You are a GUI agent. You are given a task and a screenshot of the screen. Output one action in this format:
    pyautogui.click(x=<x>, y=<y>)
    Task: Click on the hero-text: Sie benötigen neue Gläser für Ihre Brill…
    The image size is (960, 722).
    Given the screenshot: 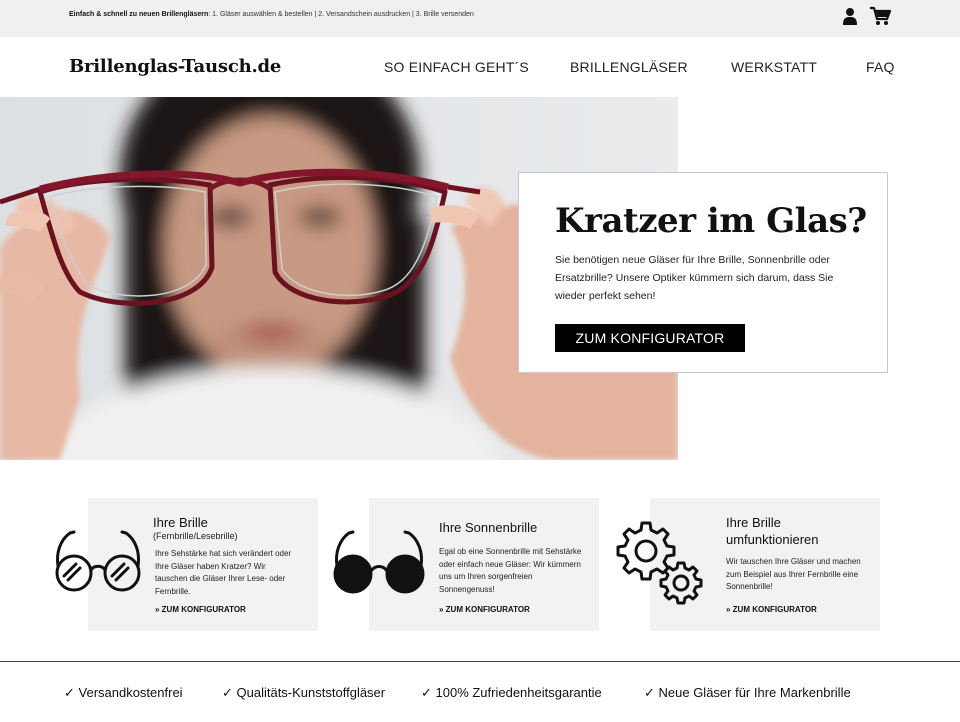 What is the action you would take?
    pyautogui.click(x=694, y=278)
    